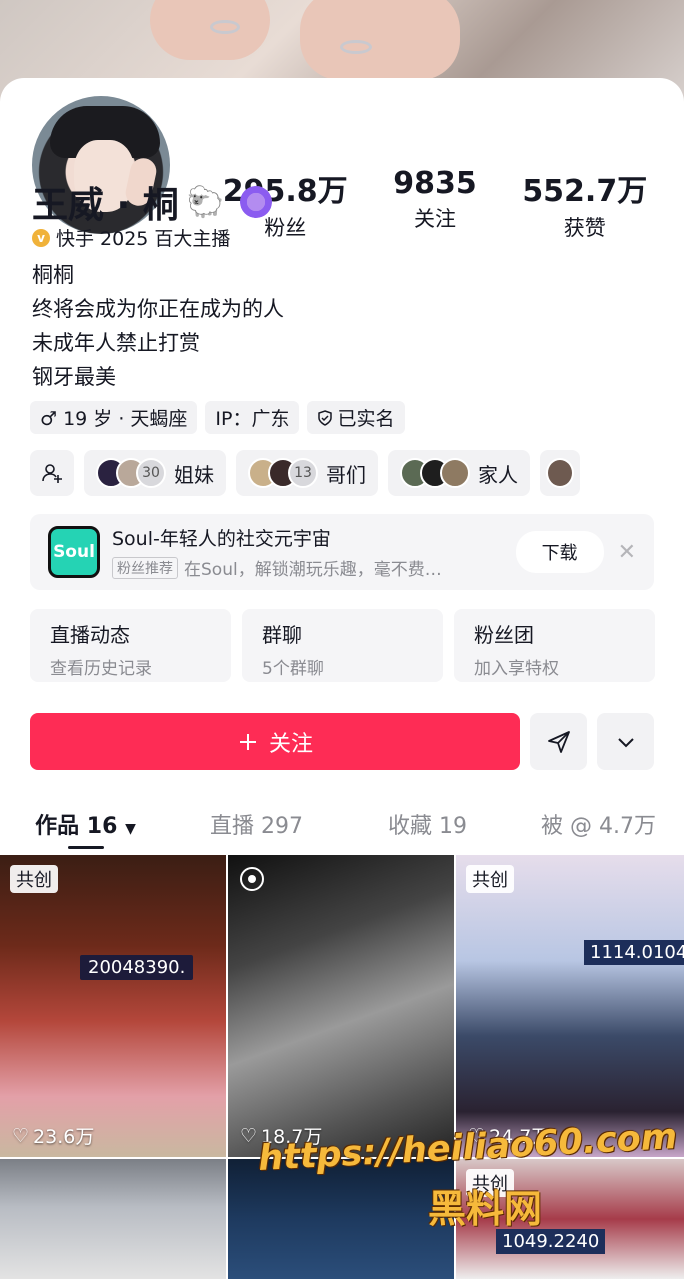  I want to click on tab-count: 4.7万, so click(627, 826).